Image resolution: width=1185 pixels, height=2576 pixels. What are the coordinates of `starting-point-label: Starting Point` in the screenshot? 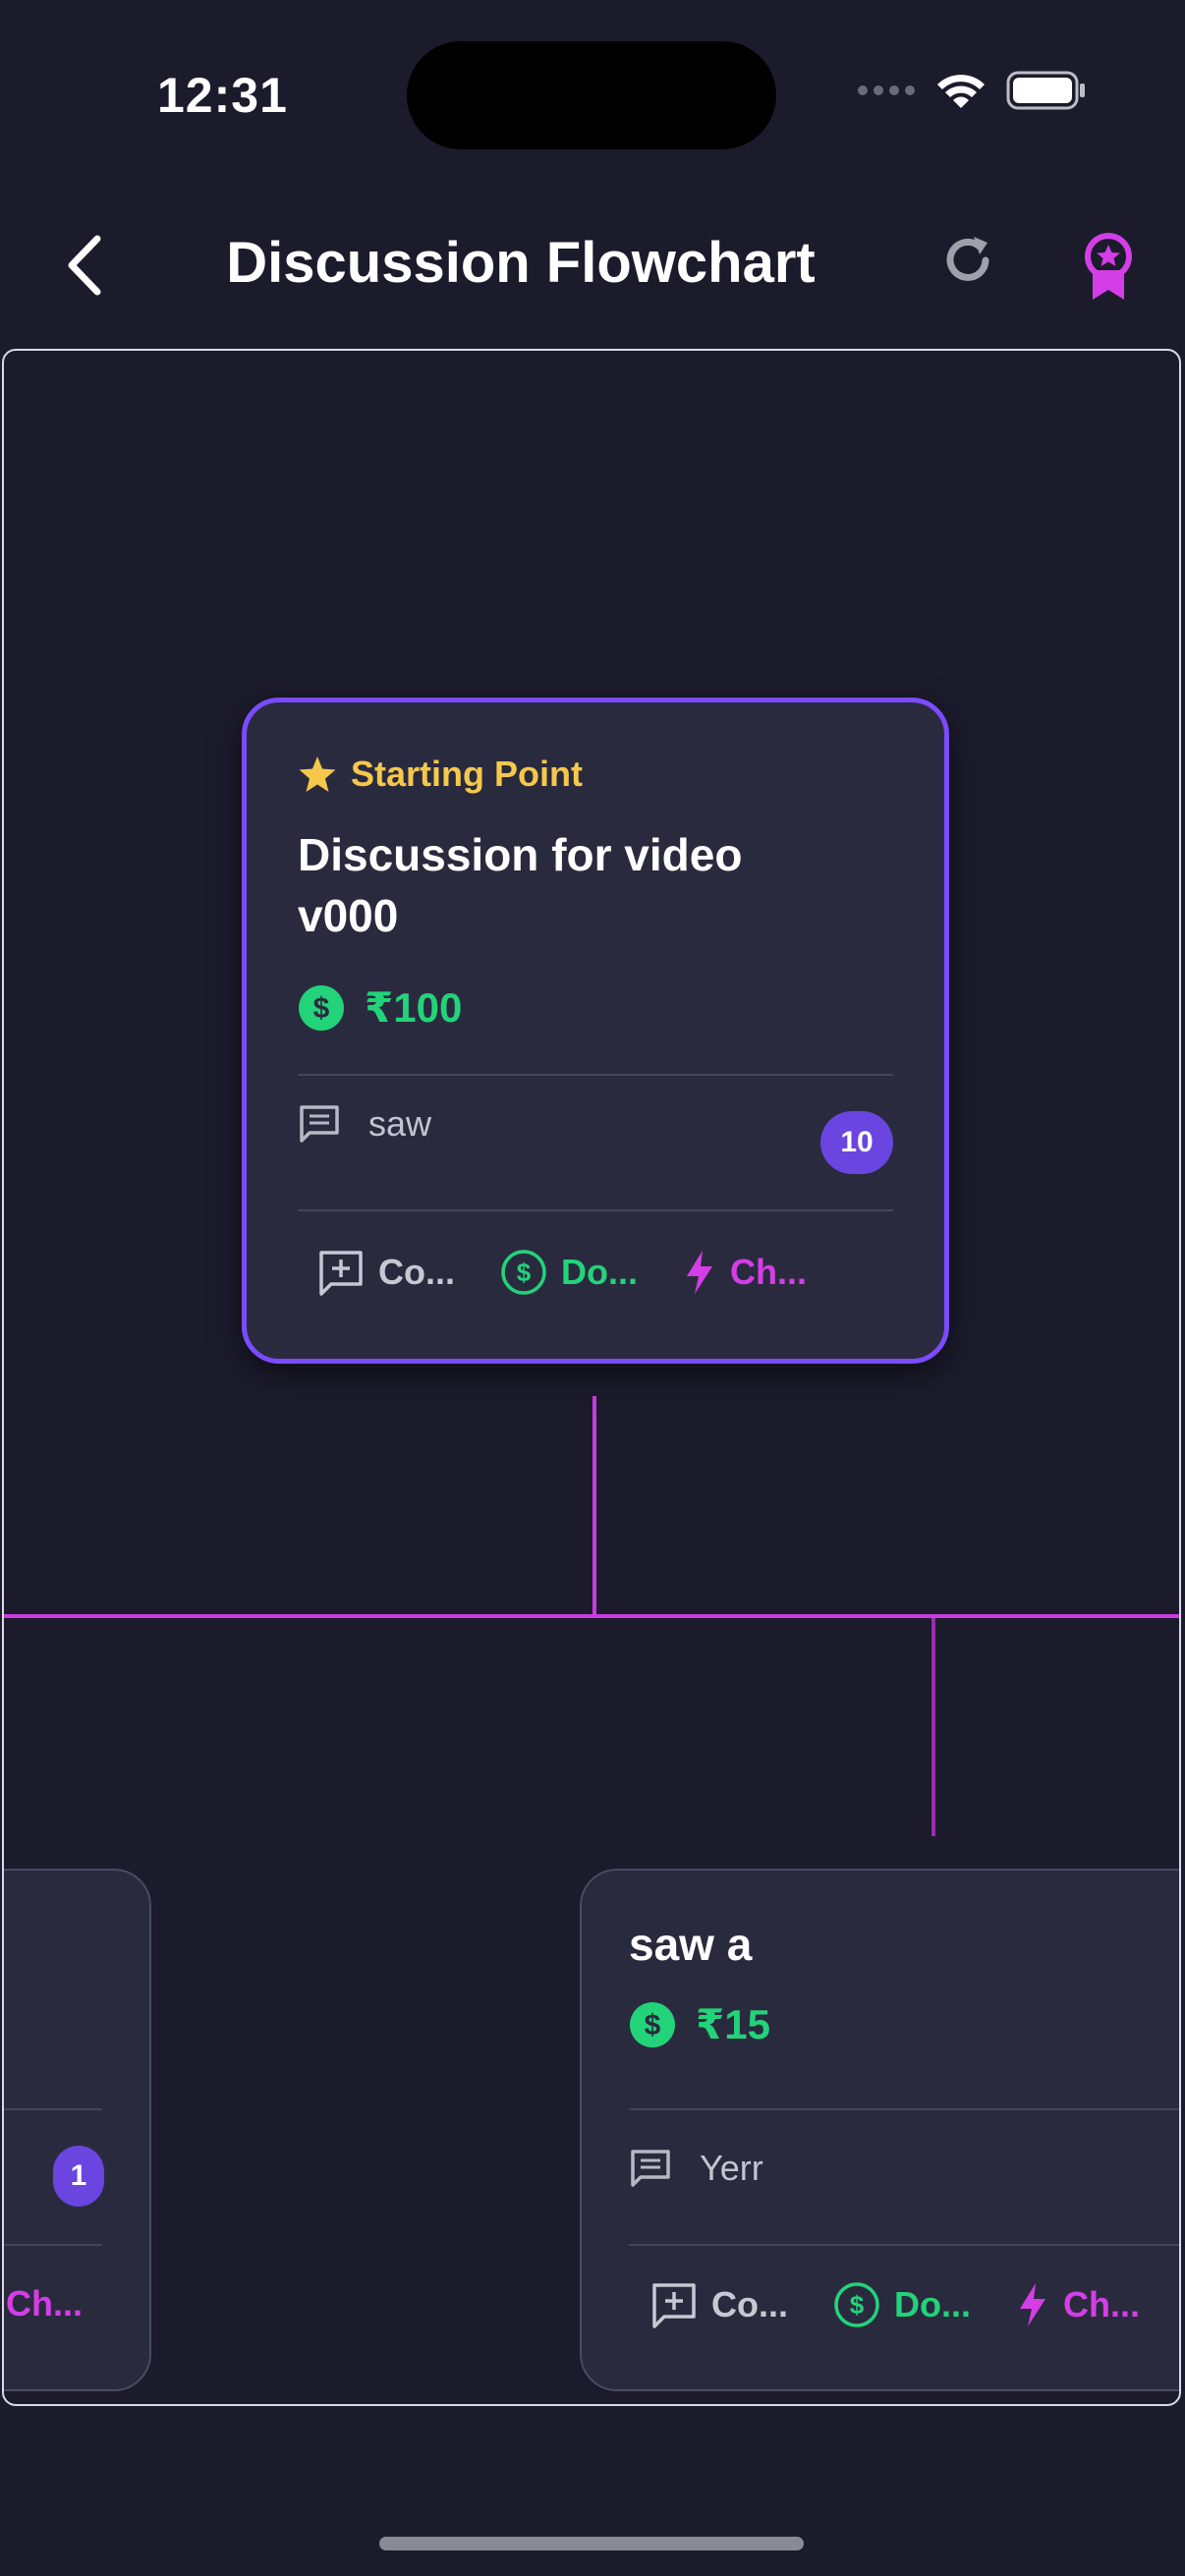 It's located at (441, 774).